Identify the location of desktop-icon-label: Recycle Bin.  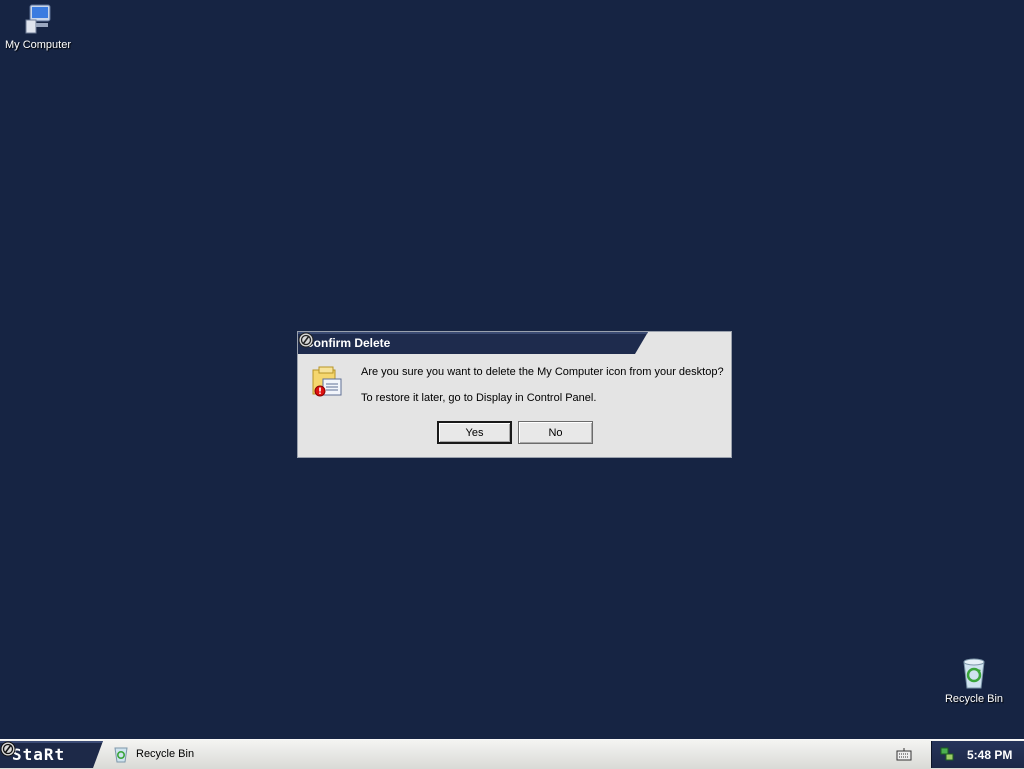
(974, 699).